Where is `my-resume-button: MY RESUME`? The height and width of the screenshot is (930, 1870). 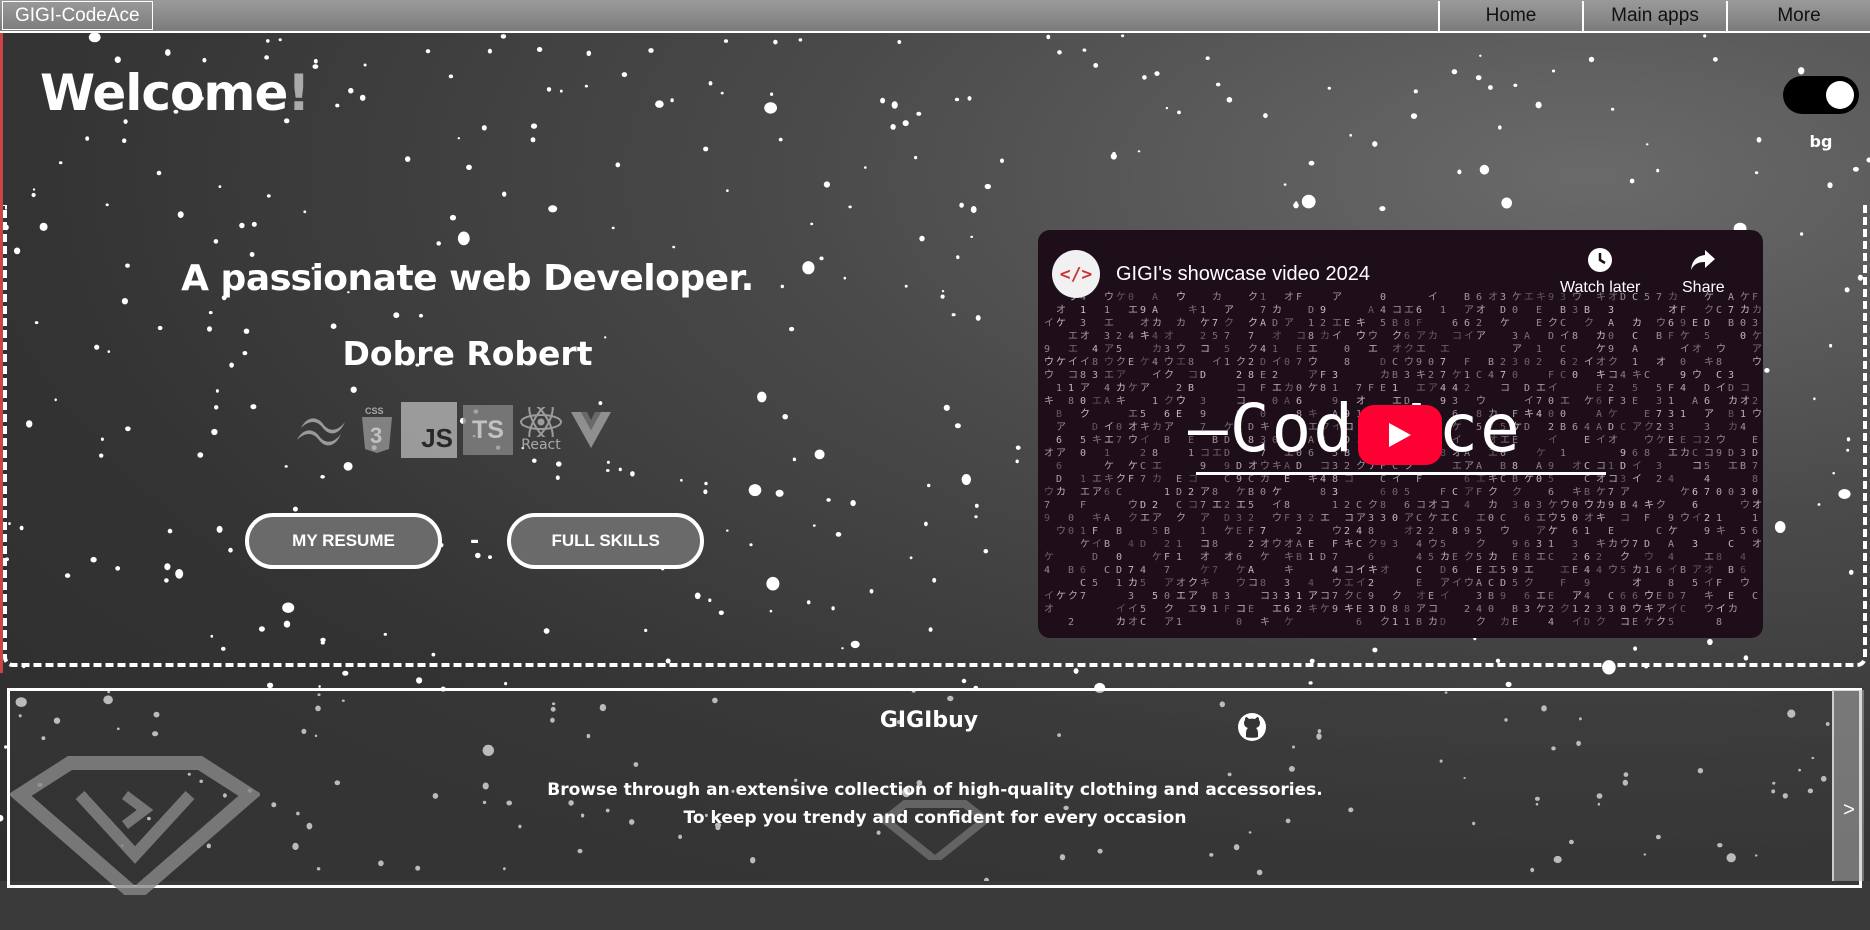 my-resume-button: MY RESUME is located at coordinates (343, 541).